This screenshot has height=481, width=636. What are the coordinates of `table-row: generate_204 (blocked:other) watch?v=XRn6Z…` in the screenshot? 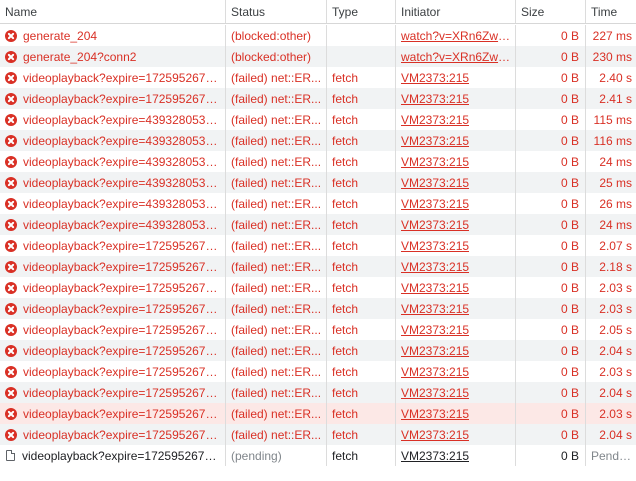 It's located at (318, 35).